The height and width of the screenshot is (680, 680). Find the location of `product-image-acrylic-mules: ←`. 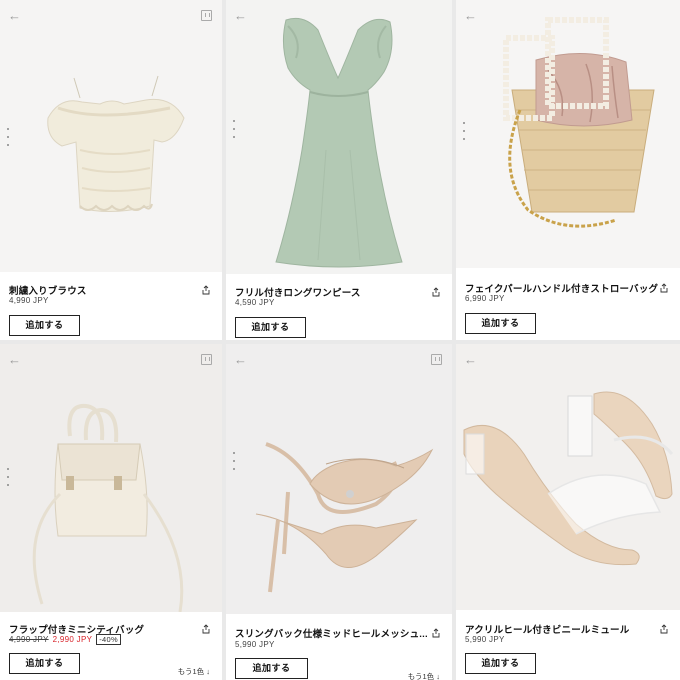

product-image-acrylic-mules: ← is located at coordinates (568, 477).